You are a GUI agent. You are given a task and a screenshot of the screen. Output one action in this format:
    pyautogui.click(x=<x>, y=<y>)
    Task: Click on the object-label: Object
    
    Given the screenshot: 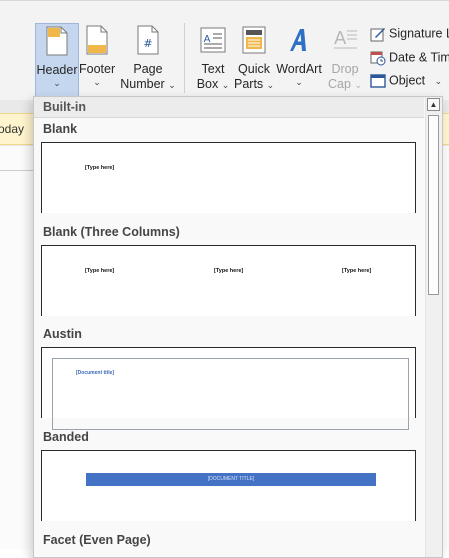 What is the action you would take?
    pyautogui.click(x=407, y=80)
    